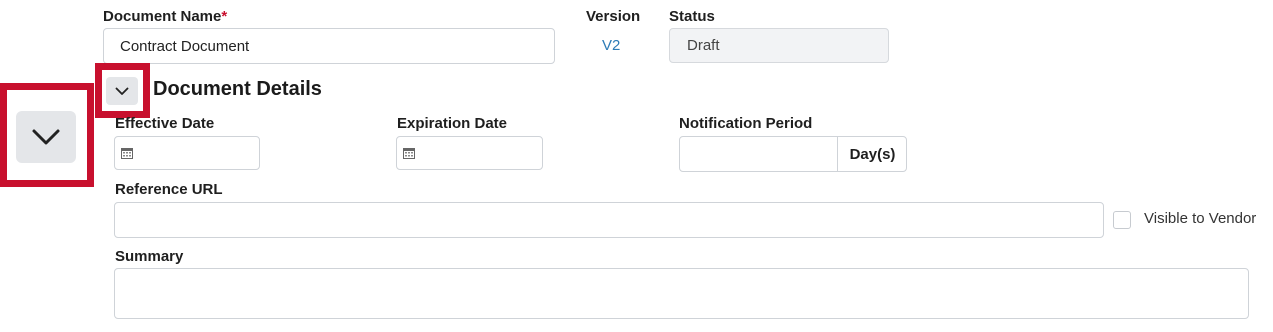 This screenshot has height=332, width=1273. Describe the element at coordinates (613, 16) in the screenshot. I see `version-label: Version` at that location.